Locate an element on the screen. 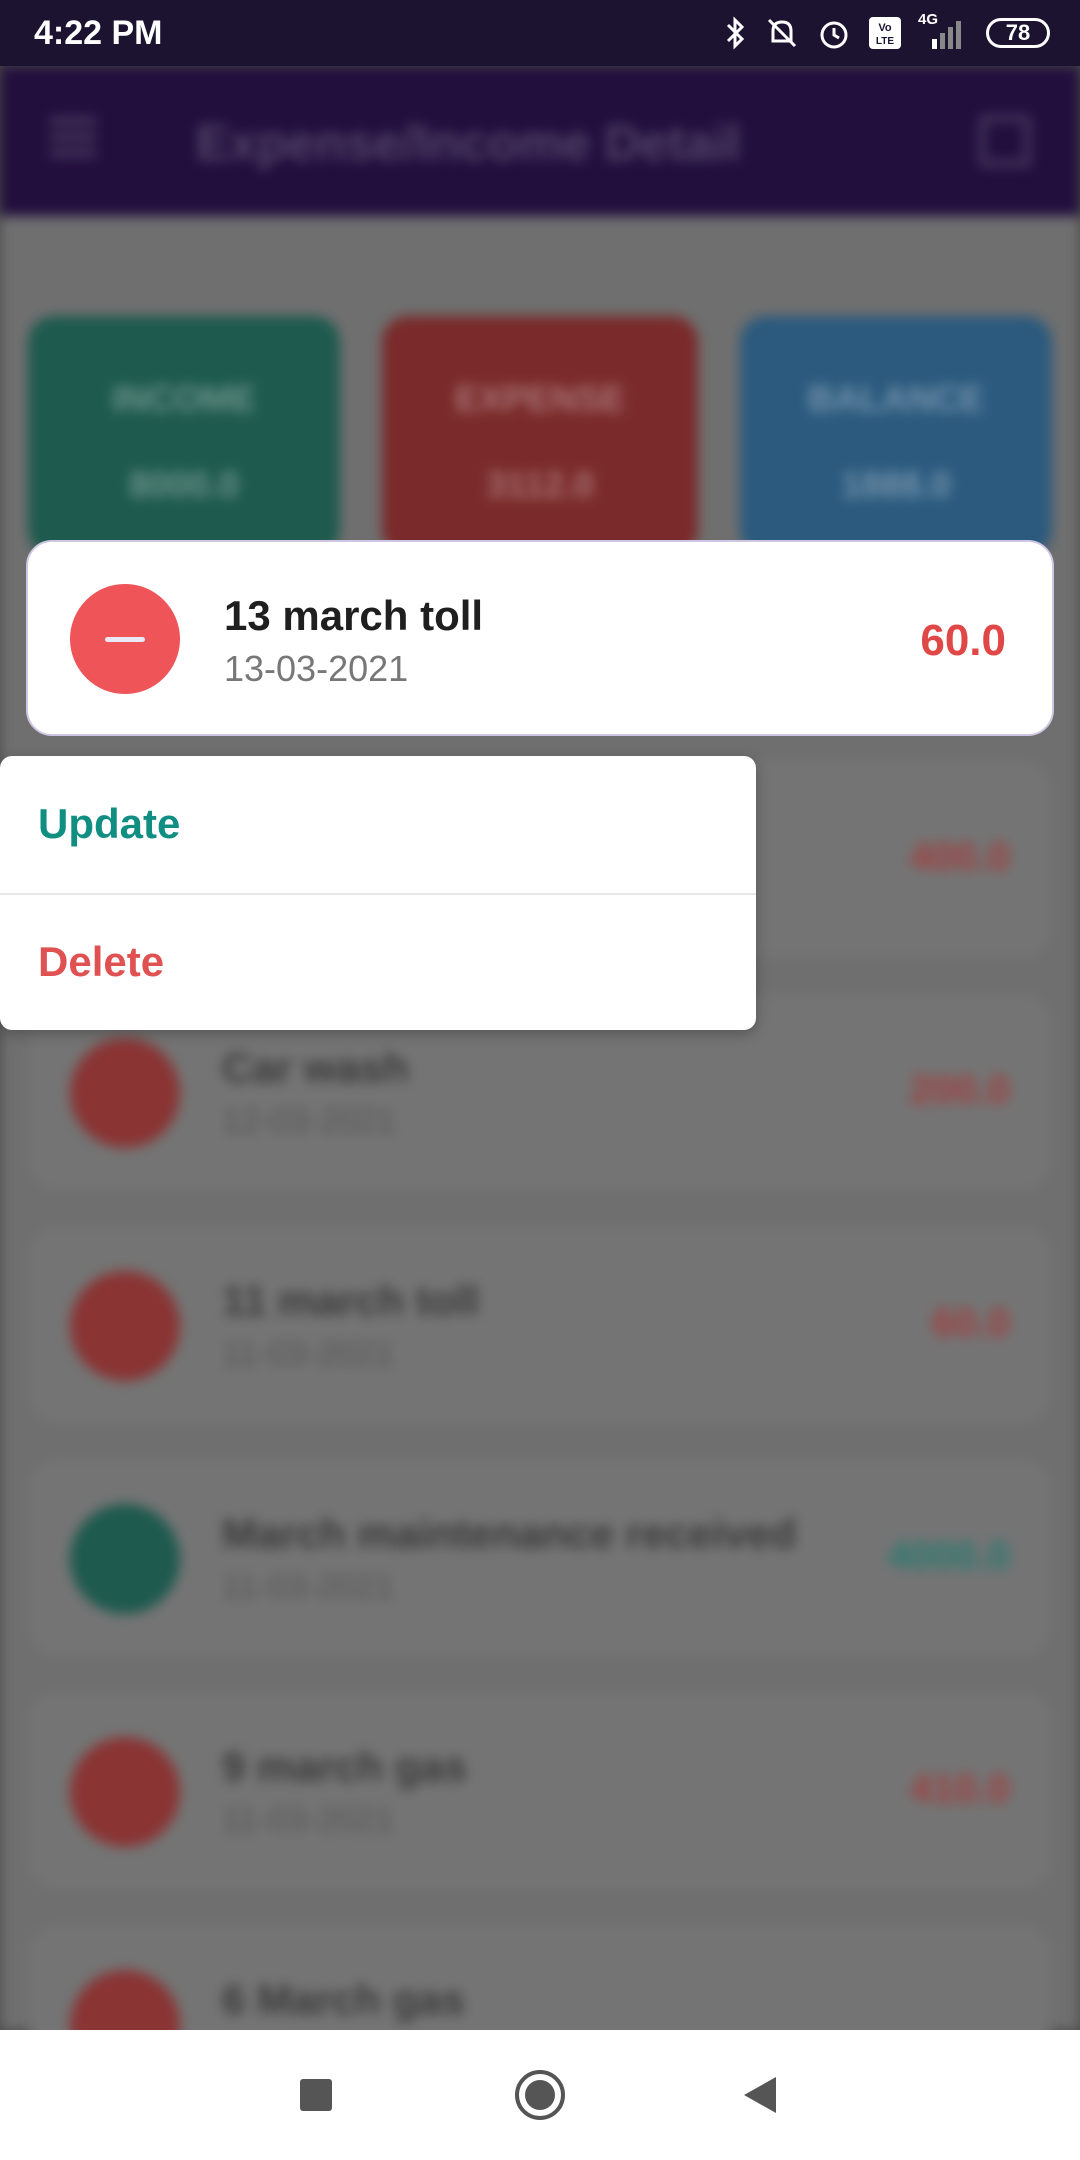  context-menu: Update Delete is located at coordinates (378, 893).